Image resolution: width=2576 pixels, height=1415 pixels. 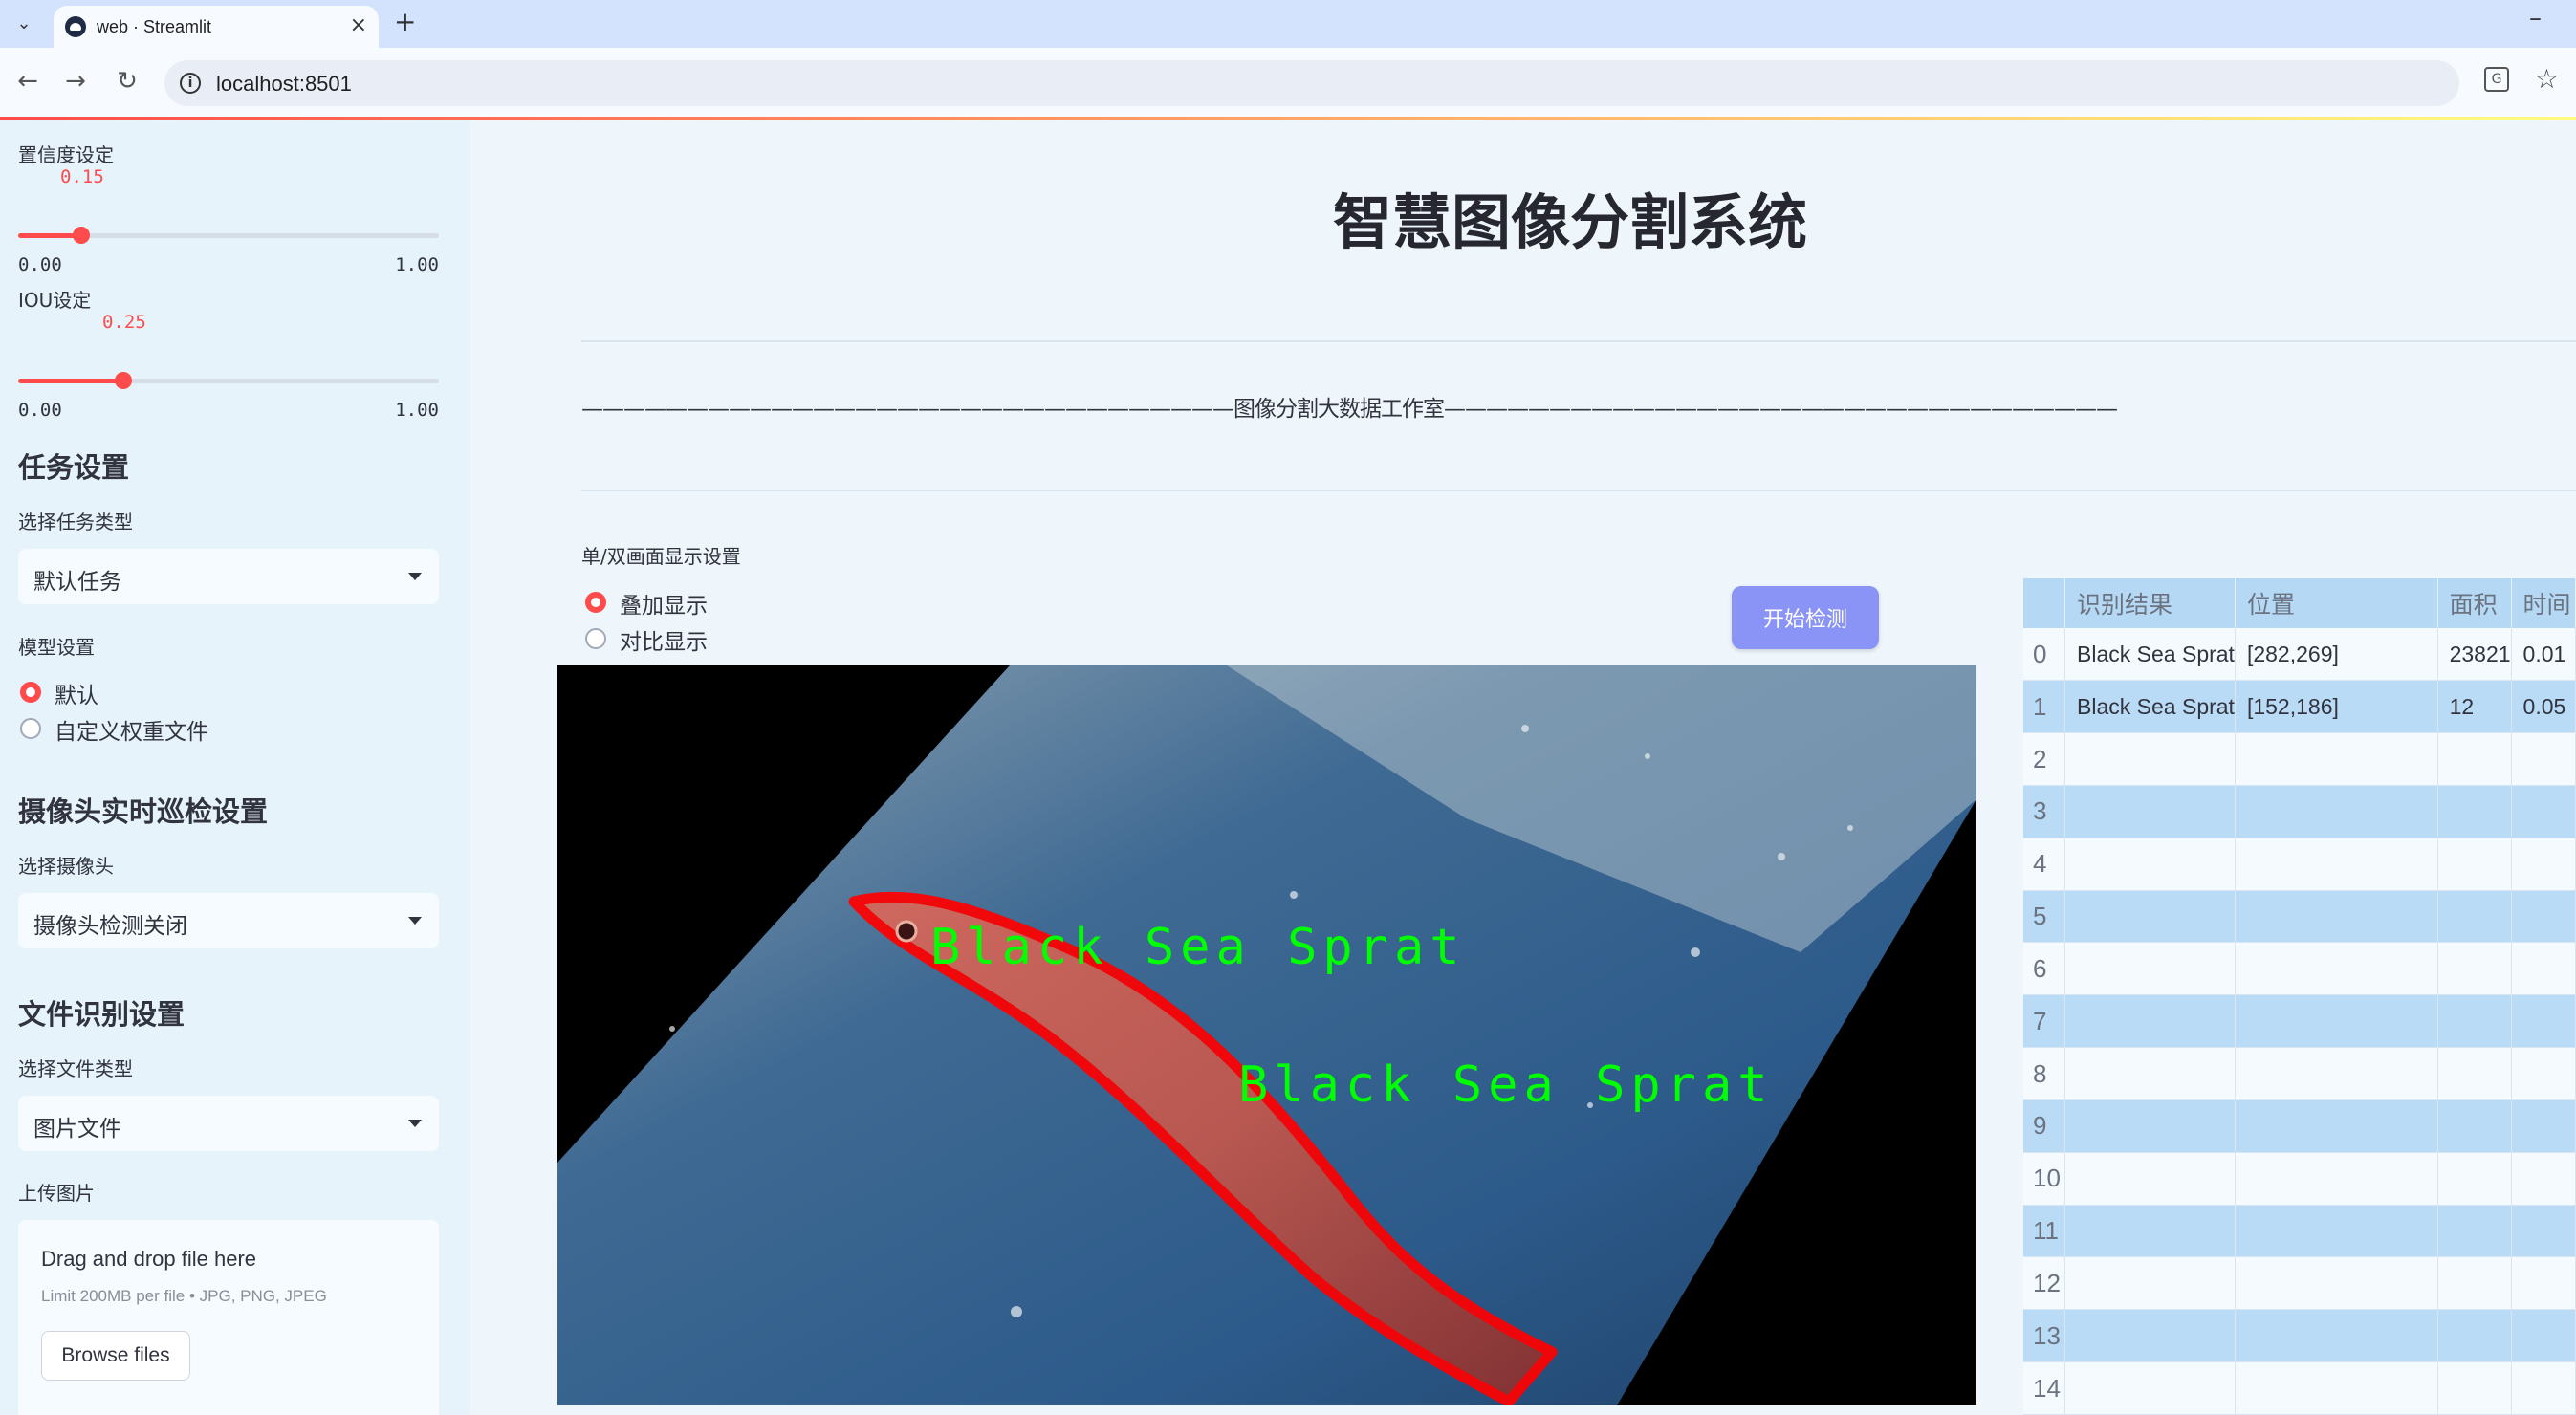 I want to click on browse-files-button: Browse files, so click(x=115, y=1356).